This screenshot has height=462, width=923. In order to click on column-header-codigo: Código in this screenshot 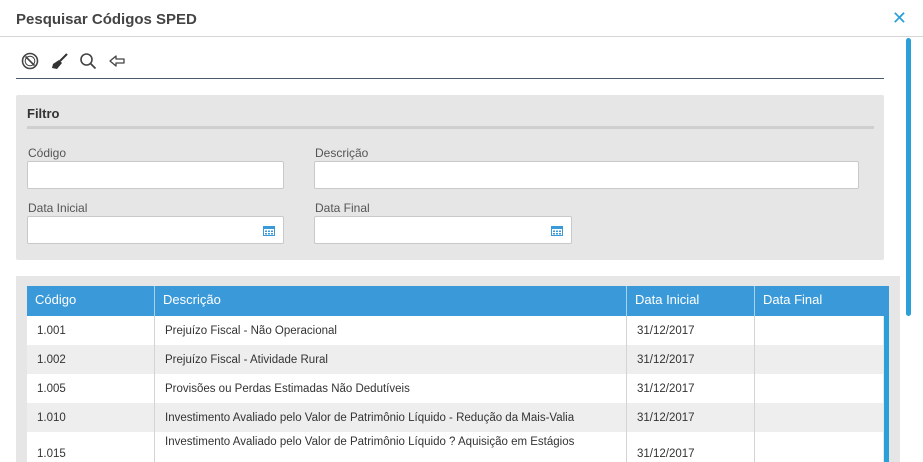, I will do `click(91, 301)`.